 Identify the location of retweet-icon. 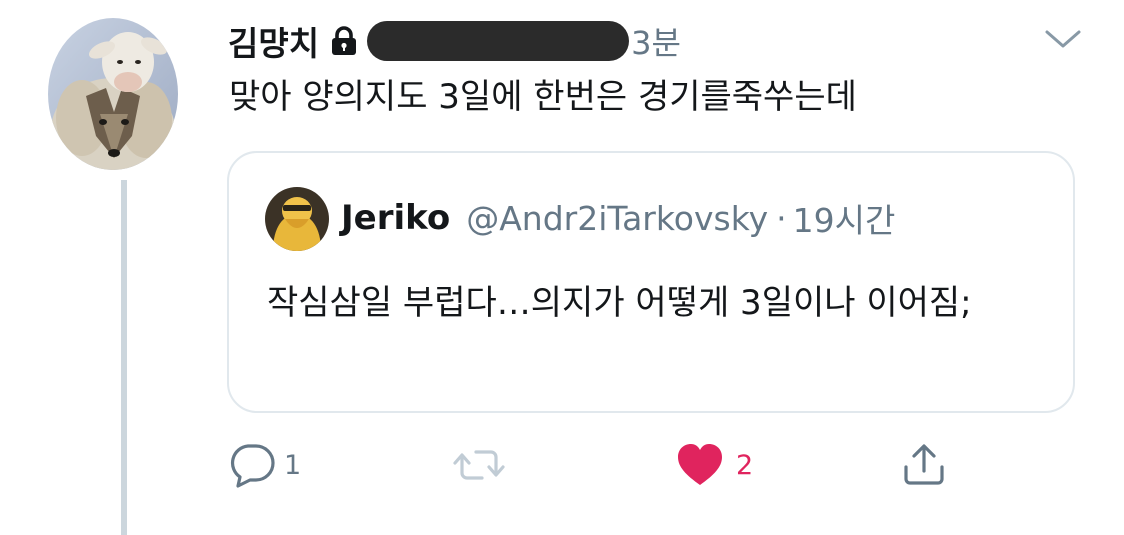
(479, 465).